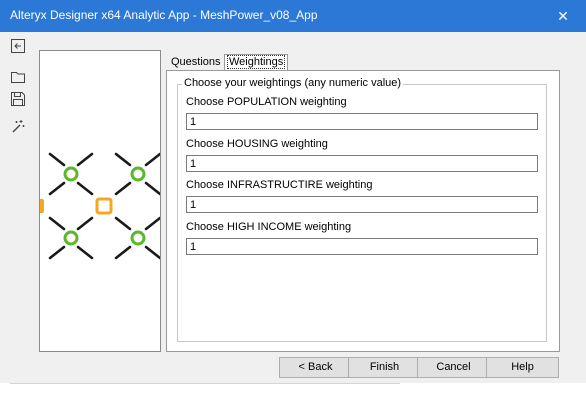 The image size is (586, 415). I want to click on desktop-background, so click(293, 399).